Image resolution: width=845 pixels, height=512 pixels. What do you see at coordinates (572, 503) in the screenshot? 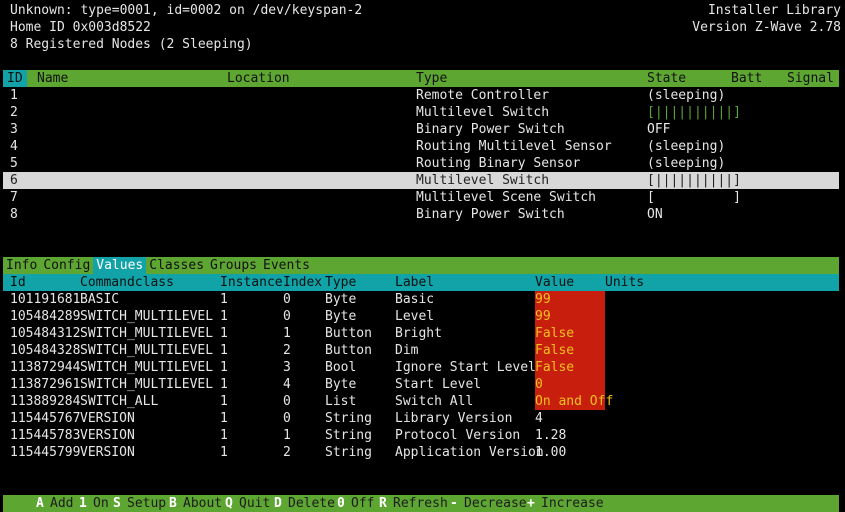
I see `key-label-increase: Increase` at bounding box center [572, 503].